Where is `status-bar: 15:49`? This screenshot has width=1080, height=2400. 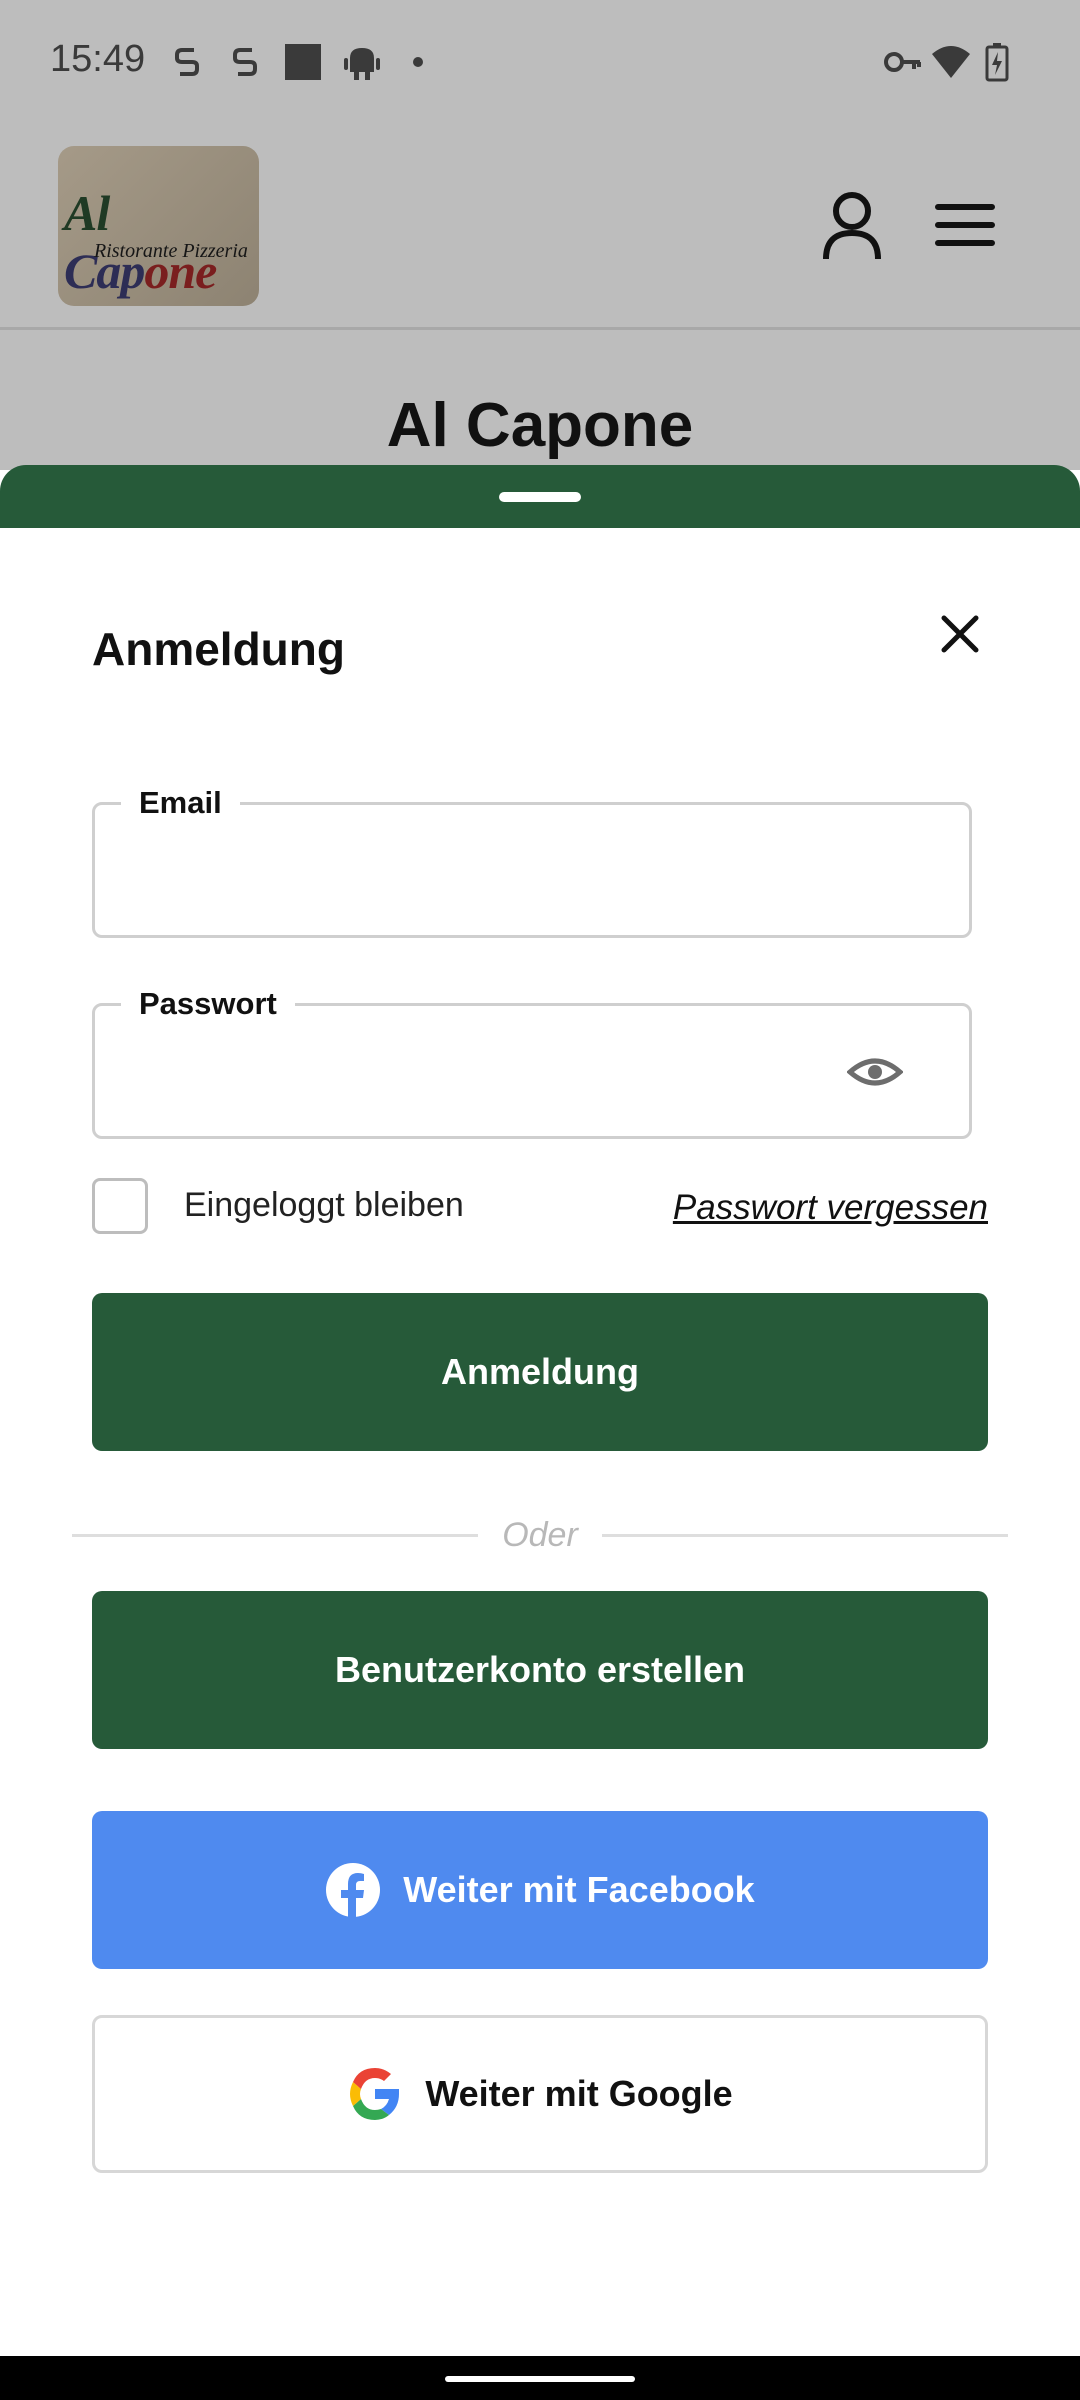 status-bar: 15:49 is located at coordinates (540, 62).